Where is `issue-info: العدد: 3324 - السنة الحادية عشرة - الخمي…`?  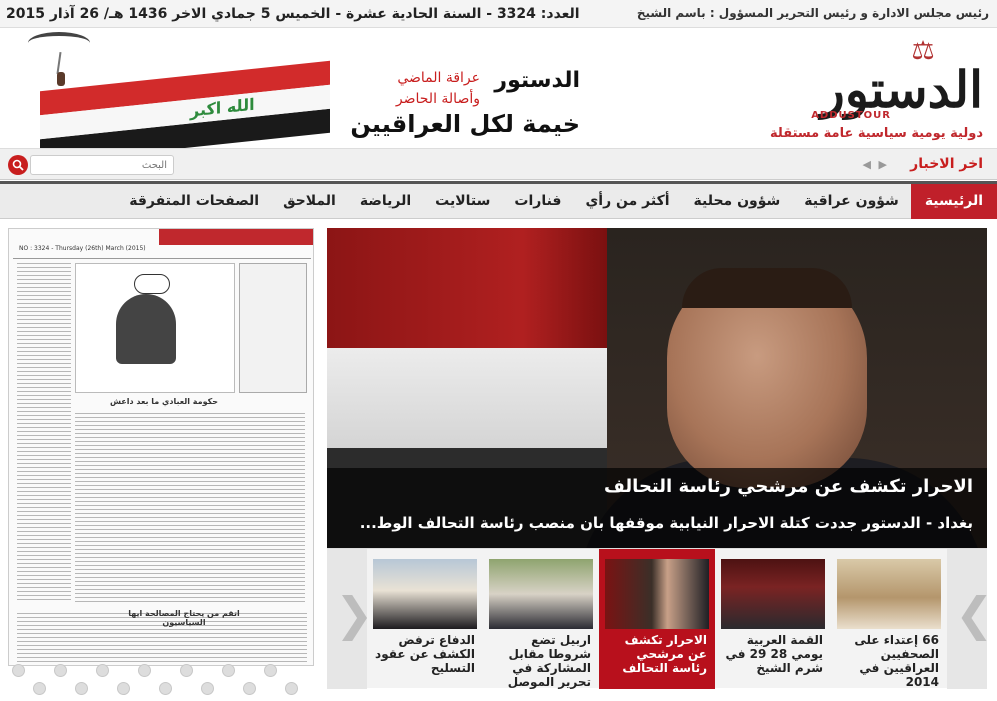
issue-info: العدد: 3324 - السنة الحادية عشرة - الخمي… is located at coordinates (293, 14).